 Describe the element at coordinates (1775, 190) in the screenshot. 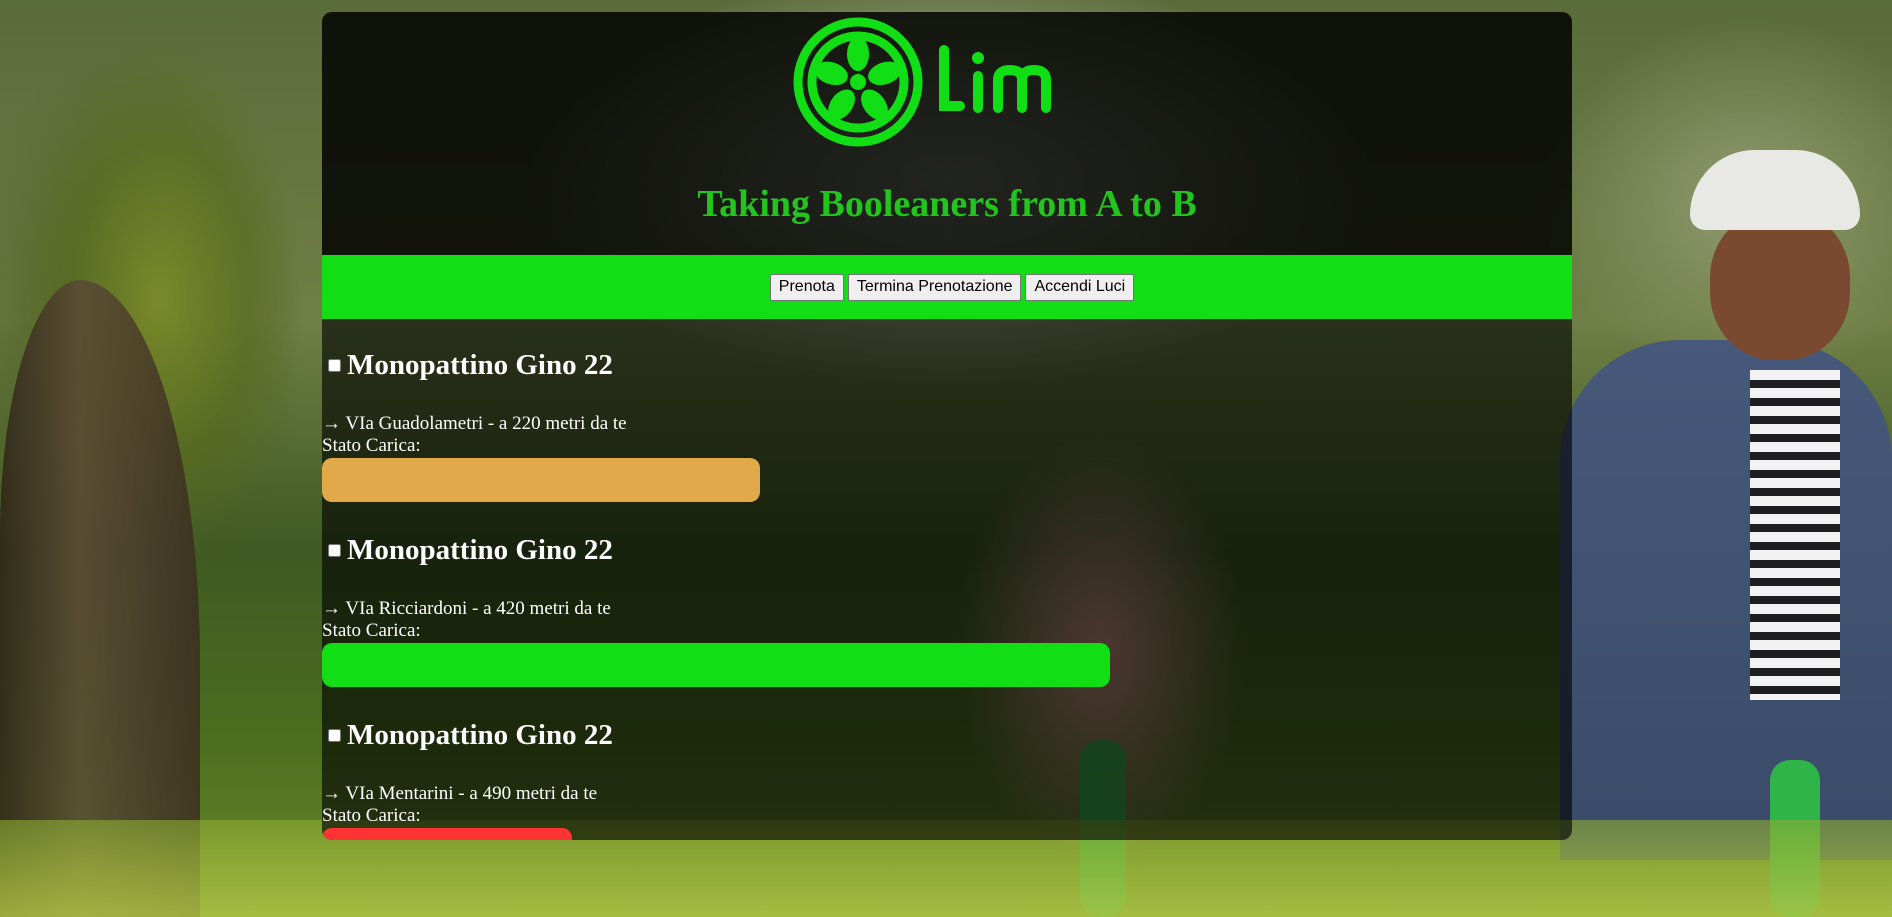

I see `background-helmet` at that location.